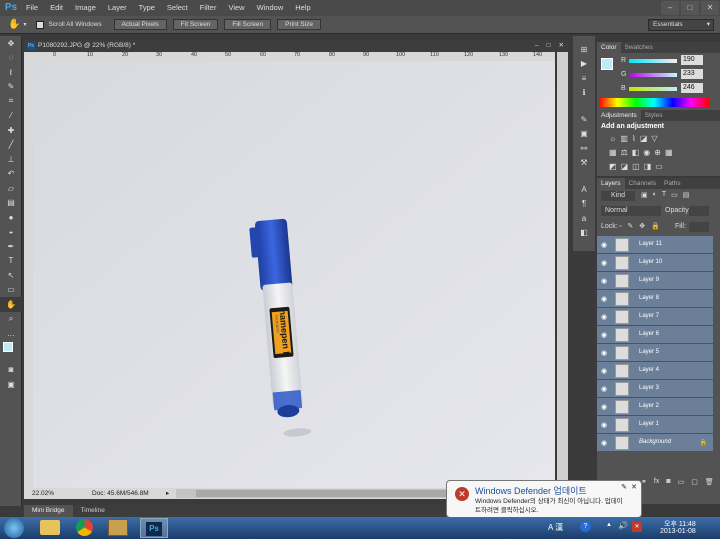 The image size is (720, 539). I want to click on hand-tool-icon: ✋, so click(14, 24).